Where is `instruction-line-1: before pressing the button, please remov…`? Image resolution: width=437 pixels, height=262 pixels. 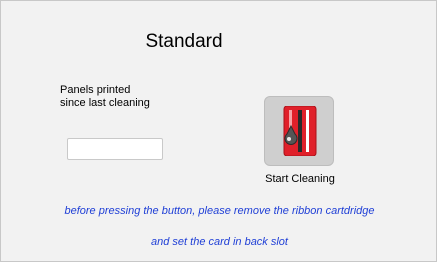 instruction-line-1: before pressing the button, please remov… is located at coordinates (219, 211).